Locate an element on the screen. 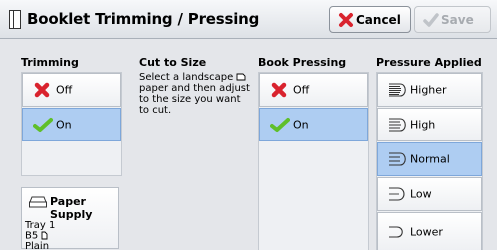  trimming-panel: Off On is located at coordinates (71, 124).